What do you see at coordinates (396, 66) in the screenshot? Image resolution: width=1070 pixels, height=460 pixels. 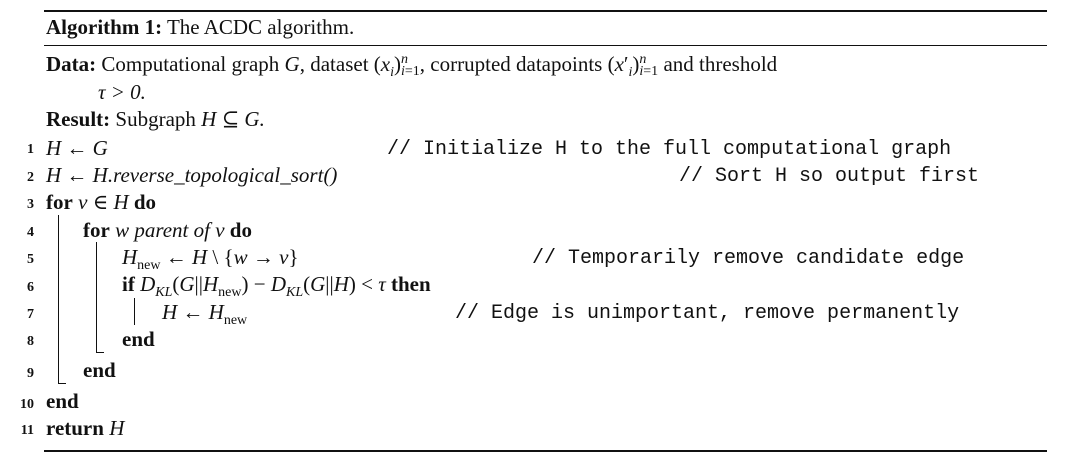 I see `dataset-expr: (xi)n i=1` at bounding box center [396, 66].